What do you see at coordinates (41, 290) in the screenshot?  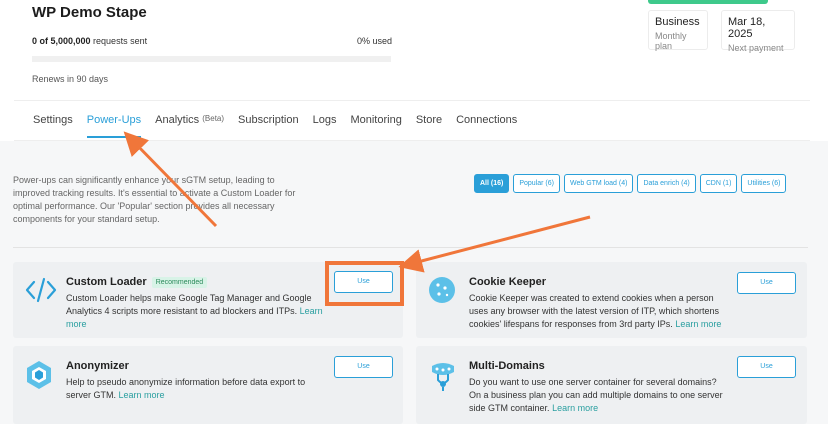 I see `code-icon` at bounding box center [41, 290].